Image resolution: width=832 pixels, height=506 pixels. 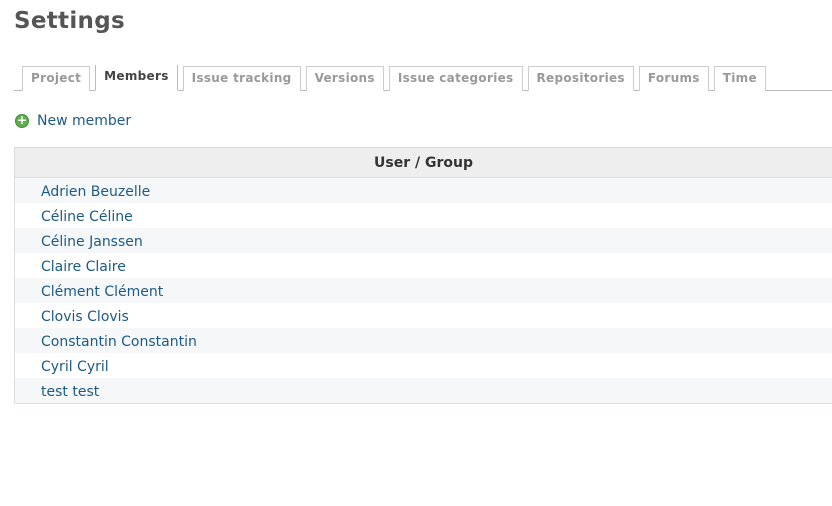 What do you see at coordinates (87, 217) in the screenshot?
I see `member-link: Céline Céline` at bounding box center [87, 217].